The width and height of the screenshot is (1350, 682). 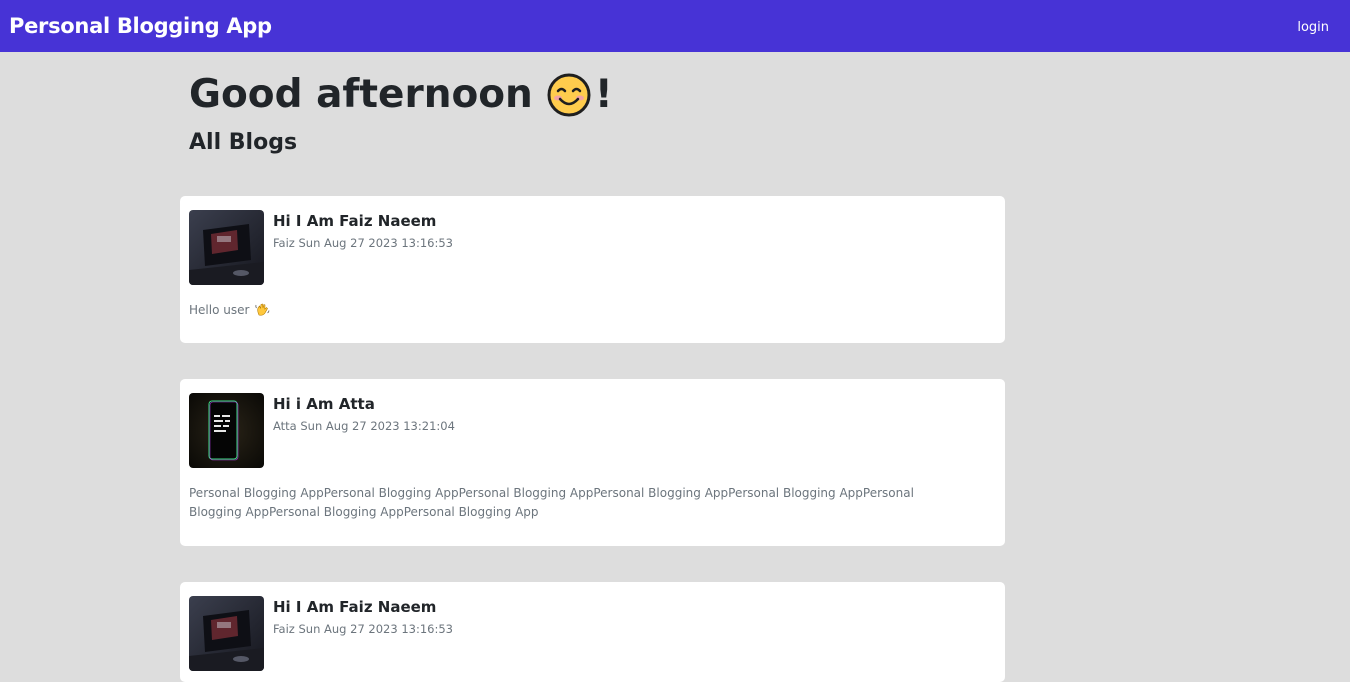 I want to click on phone-neon-thumbnail, so click(x=226, y=430).